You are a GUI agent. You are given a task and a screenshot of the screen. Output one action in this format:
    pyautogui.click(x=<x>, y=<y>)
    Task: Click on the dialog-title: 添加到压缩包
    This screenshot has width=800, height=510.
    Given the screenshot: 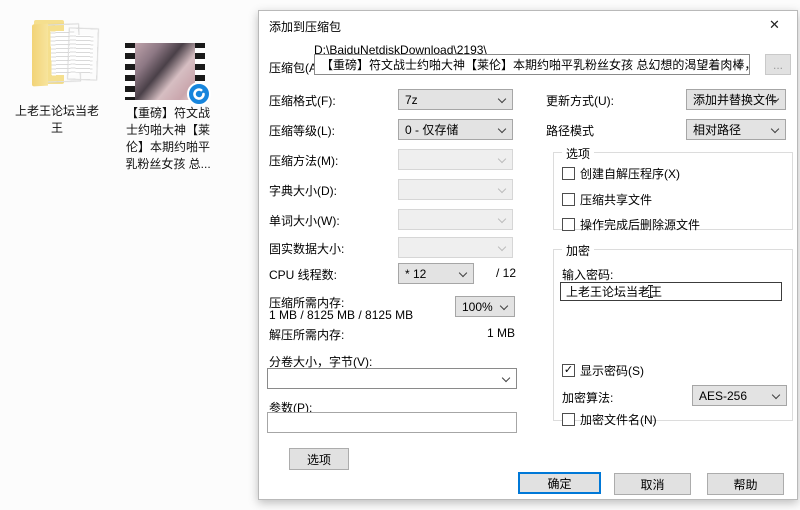 What is the action you would take?
    pyautogui.click(x=305, y=27)
    